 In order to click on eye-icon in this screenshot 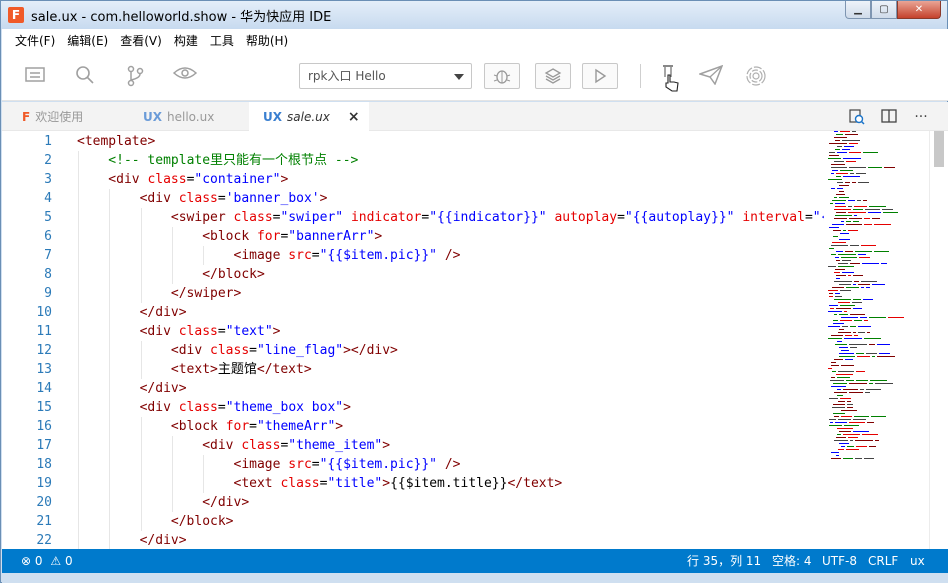, I will do `click(185, 76)`.